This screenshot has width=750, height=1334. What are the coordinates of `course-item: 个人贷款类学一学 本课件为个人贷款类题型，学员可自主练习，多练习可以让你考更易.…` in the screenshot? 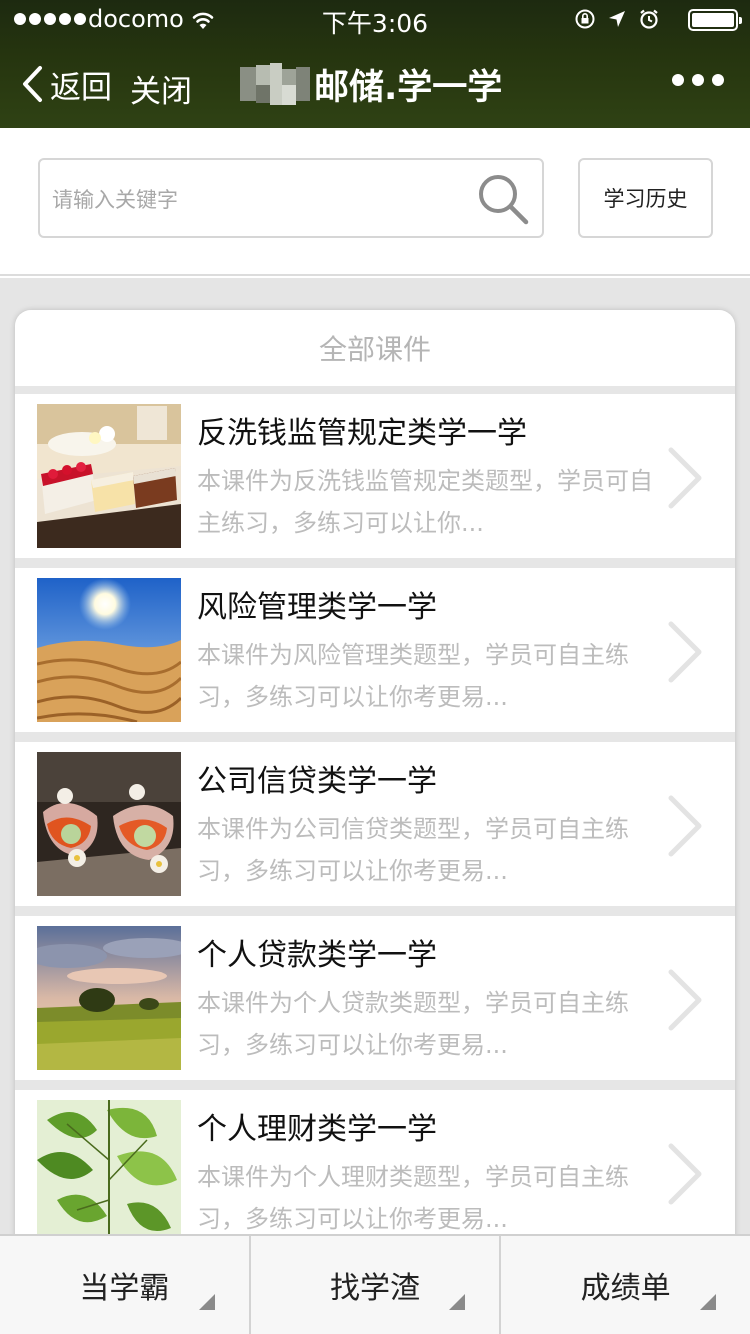 It's located at (375, 998).